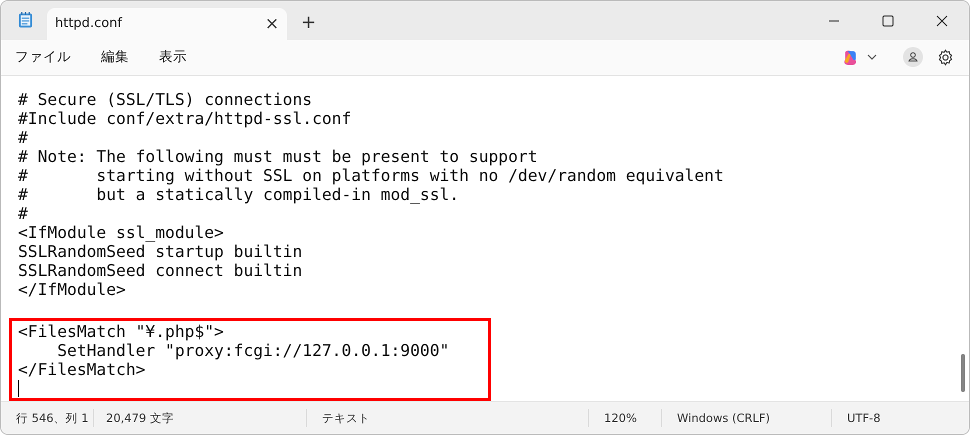 The width and height of the screenshot is (970, 435). Describe the element at coordinates (165, 99) in the screenshot. I see `code-line: # Secure (SSL/TLS) connections` at that location.